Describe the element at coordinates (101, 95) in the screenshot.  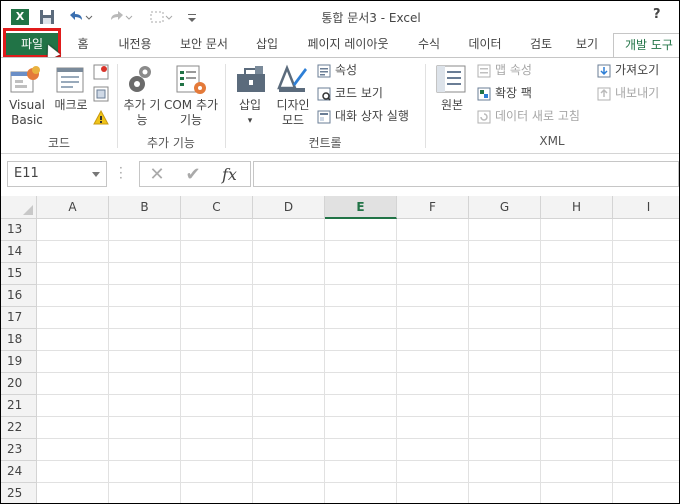
I see `relative-reference-icon` at that location.